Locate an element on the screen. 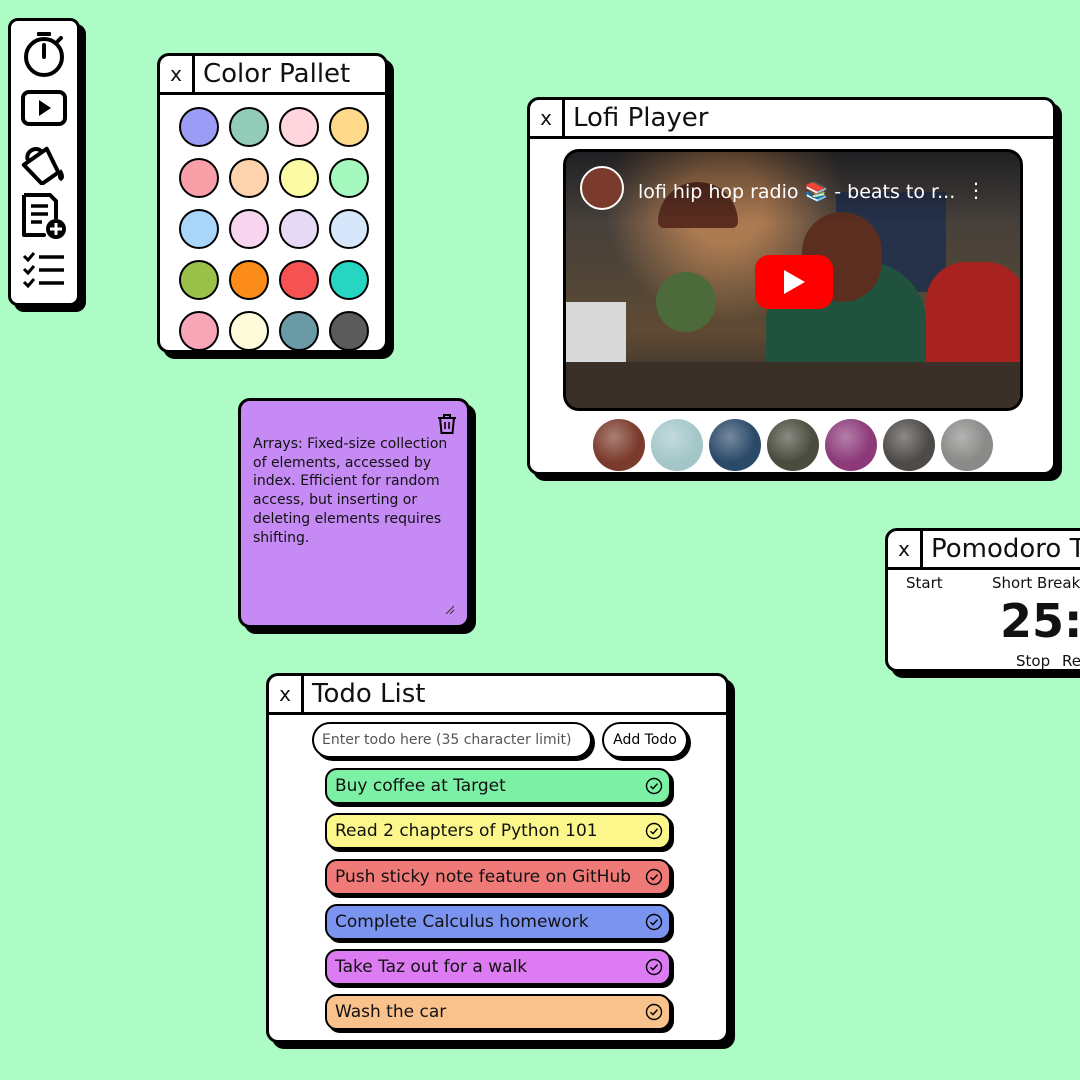 The image size is (1080, 1080). todo-item: Wash the car is located at coordinates (498, 1012).